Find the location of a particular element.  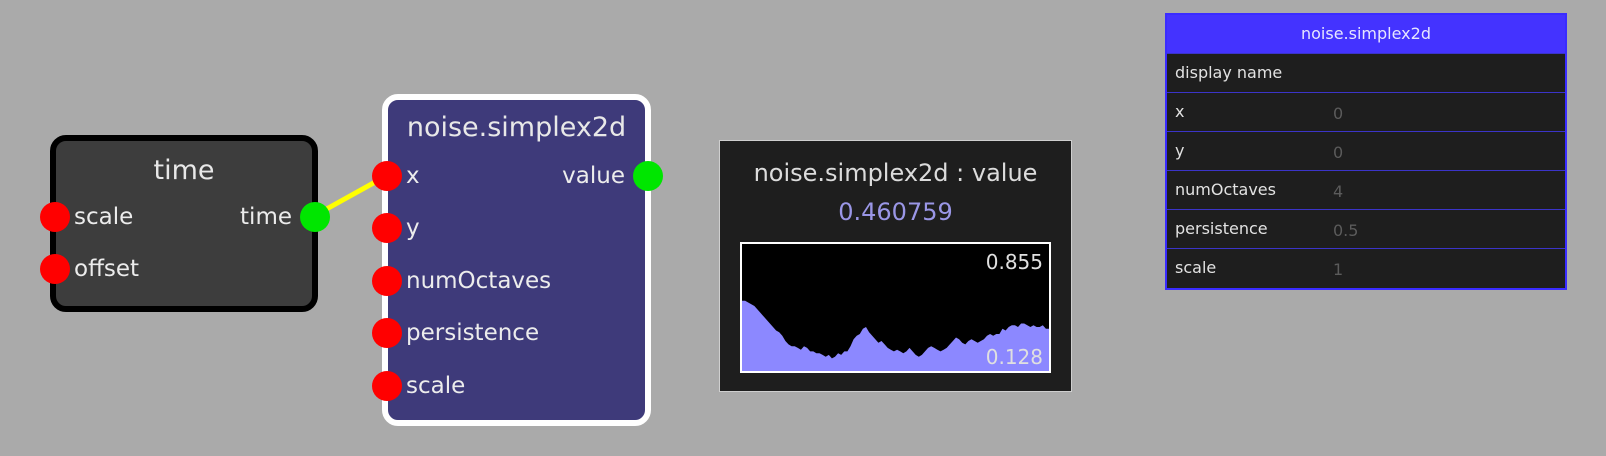

time-scale-input-port is located at coordinates (55, 217).